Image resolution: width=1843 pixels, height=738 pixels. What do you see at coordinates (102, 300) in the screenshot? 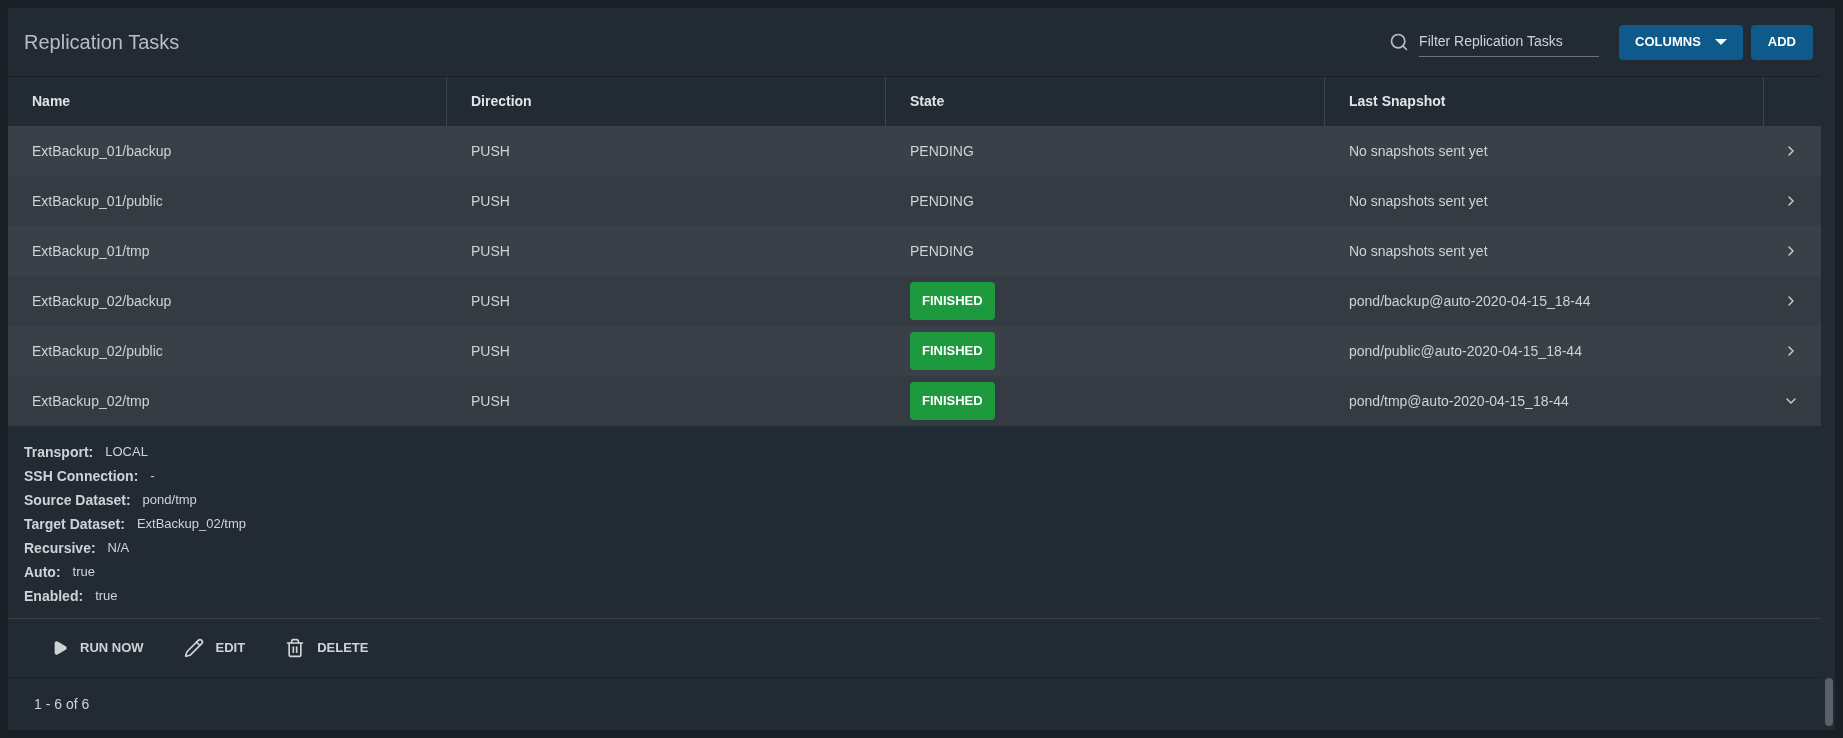
I see `table-cell: ExtBackup_02/backup` at bounding box center [102, 300].